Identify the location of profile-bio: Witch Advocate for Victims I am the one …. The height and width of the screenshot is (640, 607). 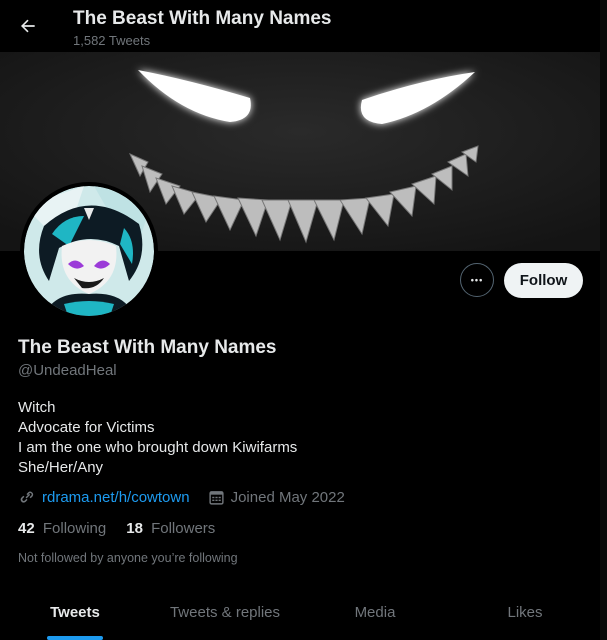
(157, 438).